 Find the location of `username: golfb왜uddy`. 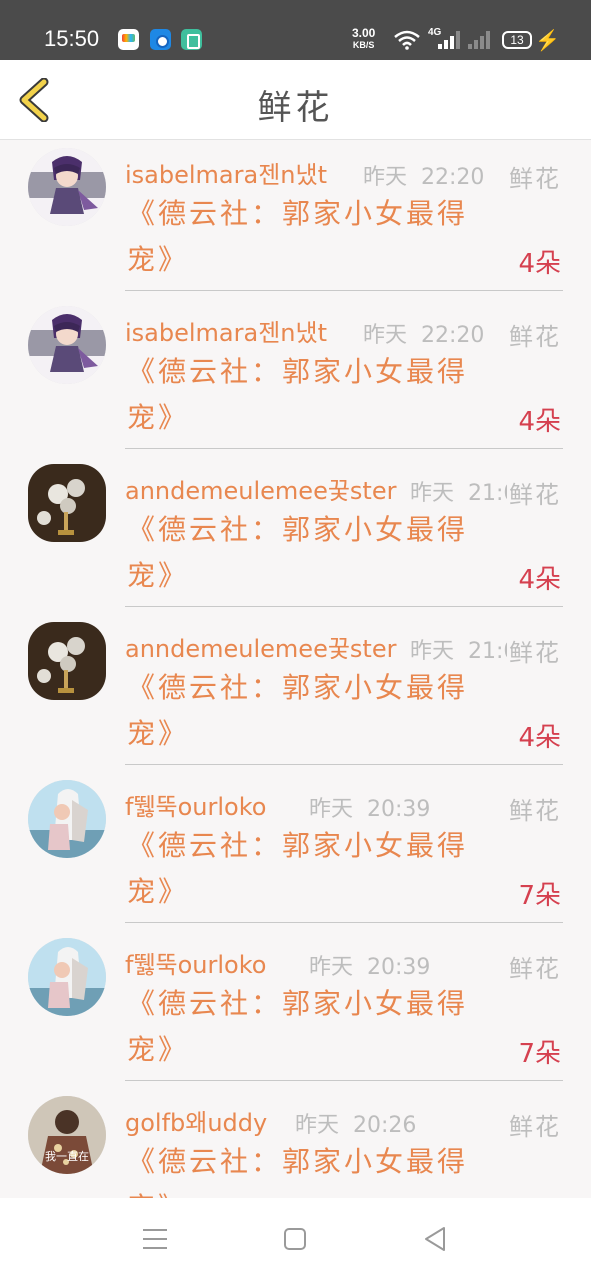

username: golfb왜uddy is located at coordinates (196, 1120).